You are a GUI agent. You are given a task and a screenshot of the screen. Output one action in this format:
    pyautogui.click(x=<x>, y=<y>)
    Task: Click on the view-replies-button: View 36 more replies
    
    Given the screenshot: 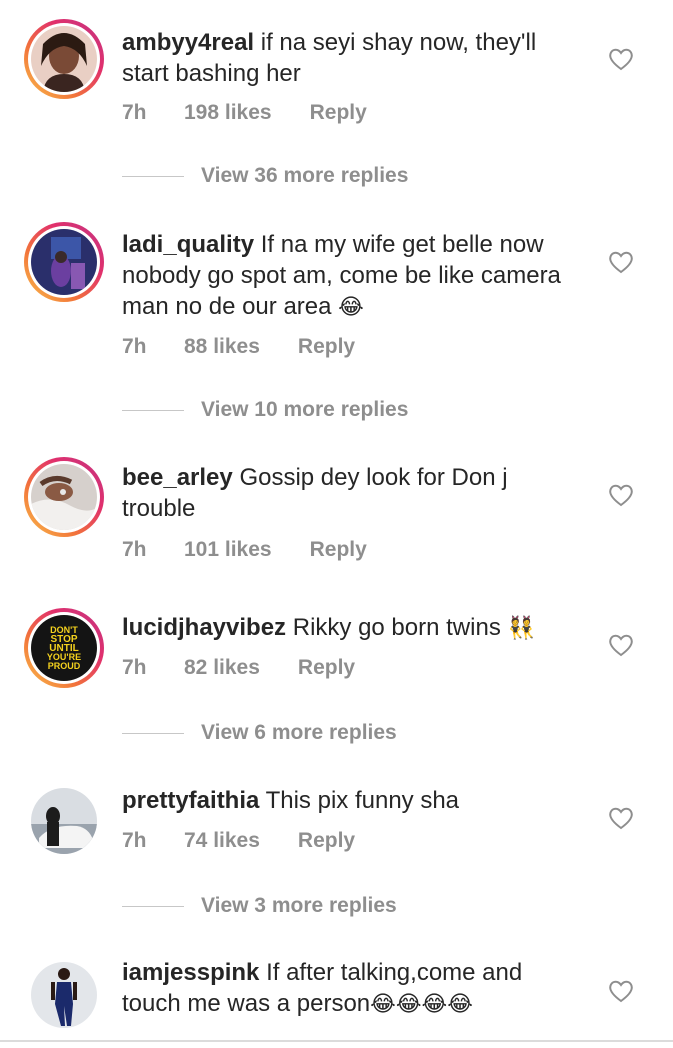 What is the action you would take?
    pyautogui.click(x=265, y=176)
    